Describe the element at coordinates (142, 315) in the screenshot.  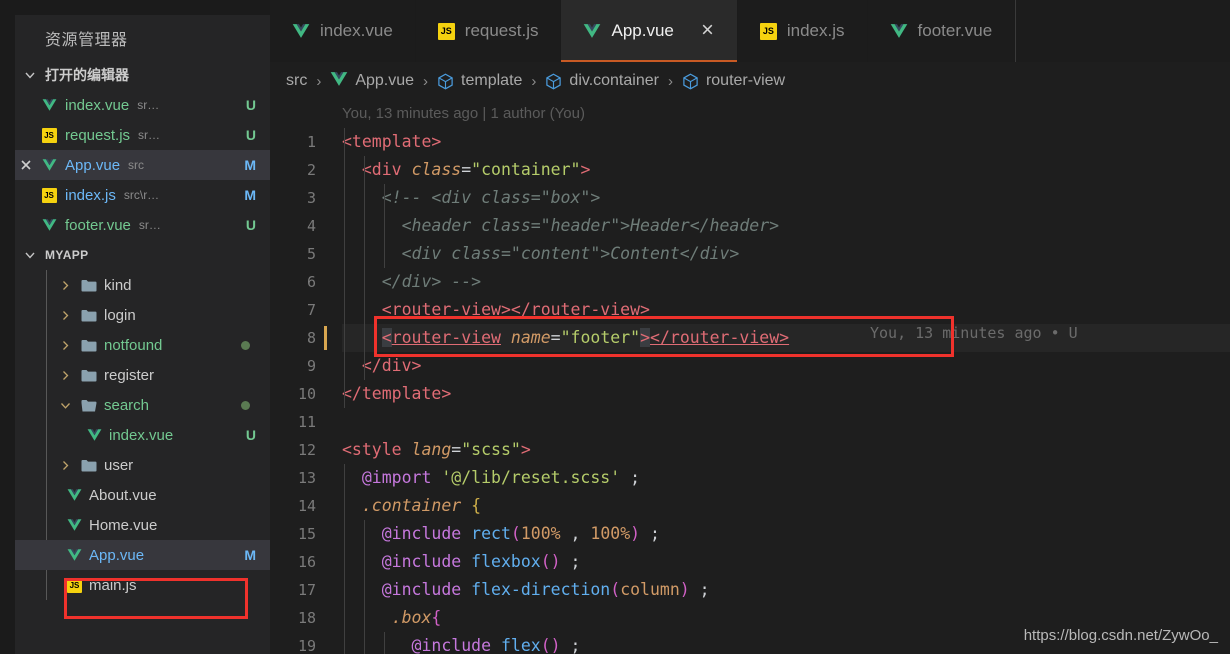
I see `tree-folder-login: login` at that location.